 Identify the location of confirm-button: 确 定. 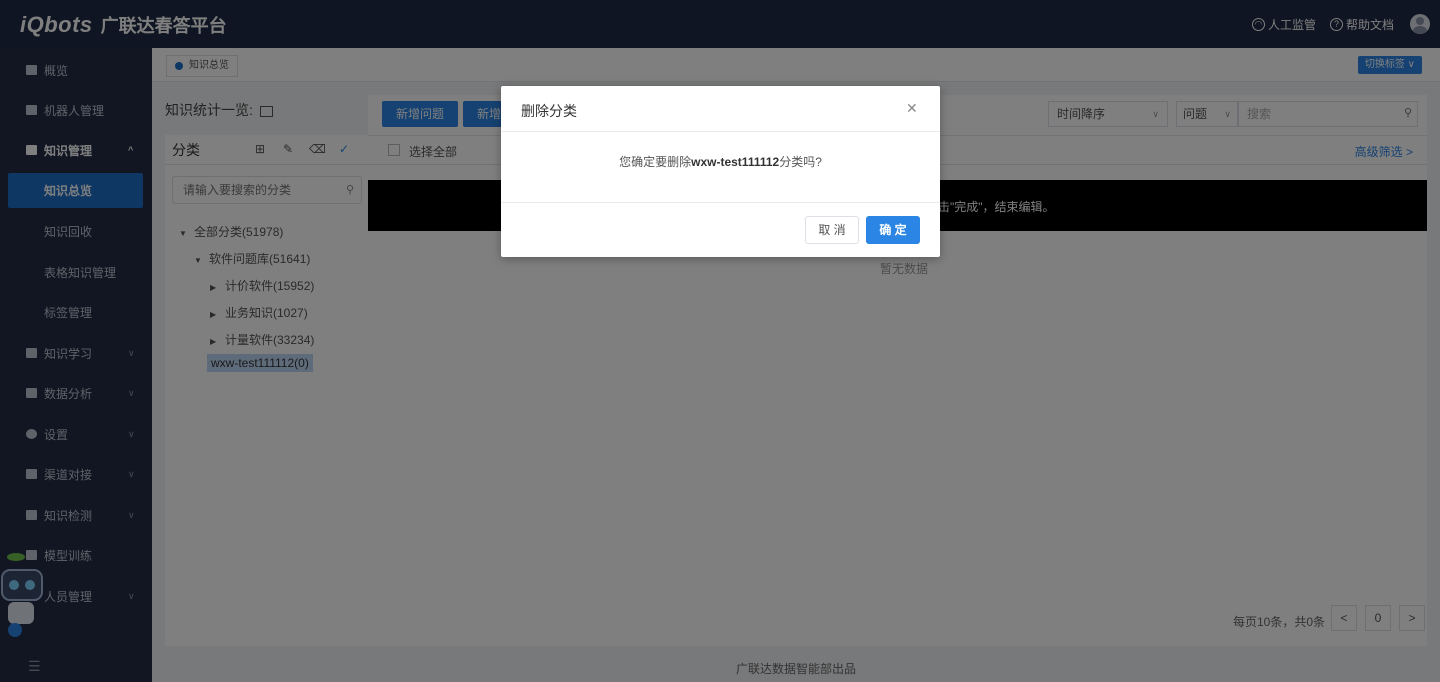
(893, 230).